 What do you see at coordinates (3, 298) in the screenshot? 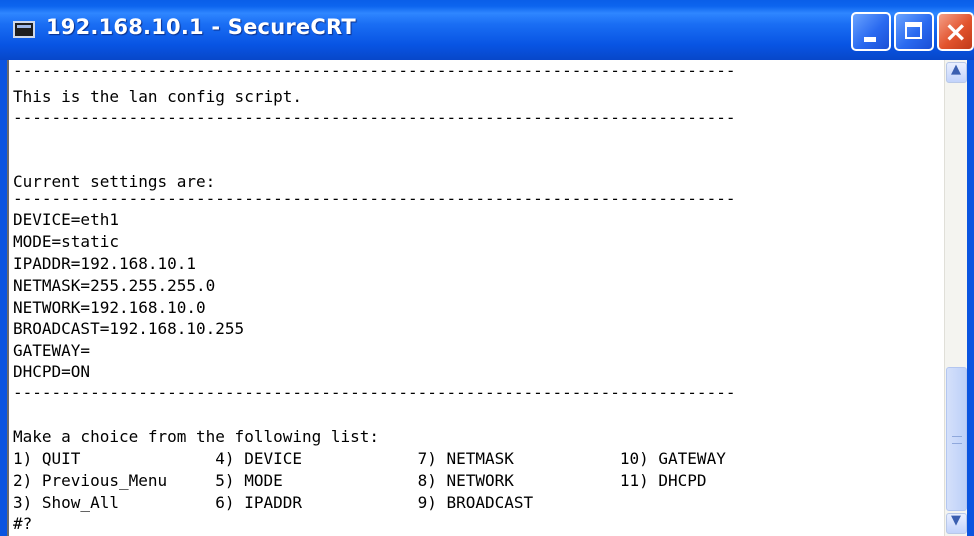
I see `window-frame-left` at bounding box center [3, 298].